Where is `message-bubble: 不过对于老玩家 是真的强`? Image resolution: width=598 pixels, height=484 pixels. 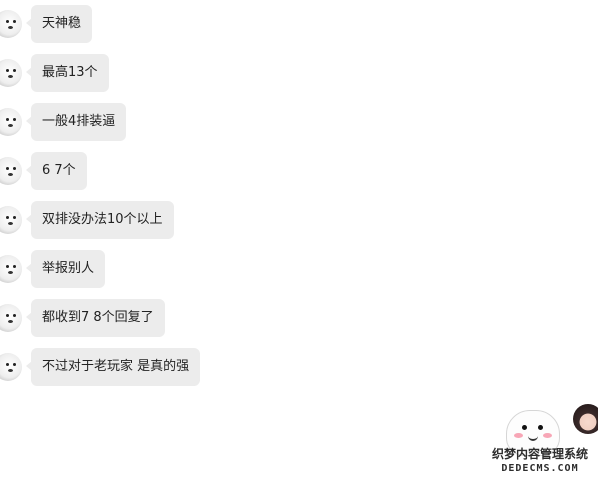
message-bubble: 不过对于老玩家 是真的强 is located at coordinates (113, 367).